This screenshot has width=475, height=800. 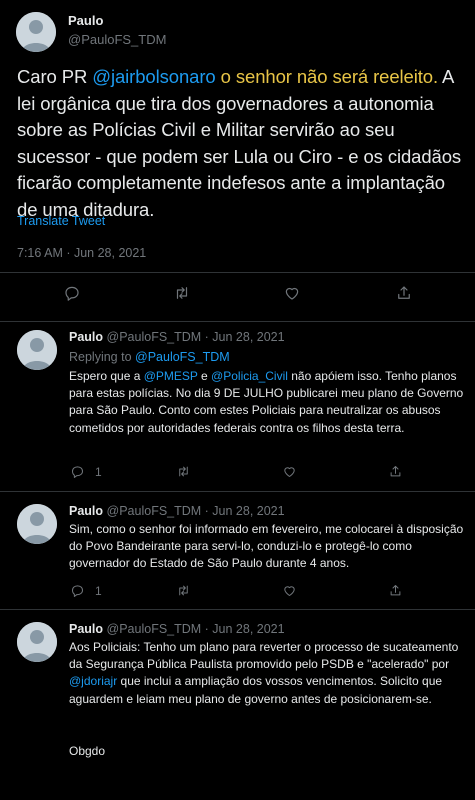 I want to click on mention-link: @Policia_Civil, so click(x=249, y=376).